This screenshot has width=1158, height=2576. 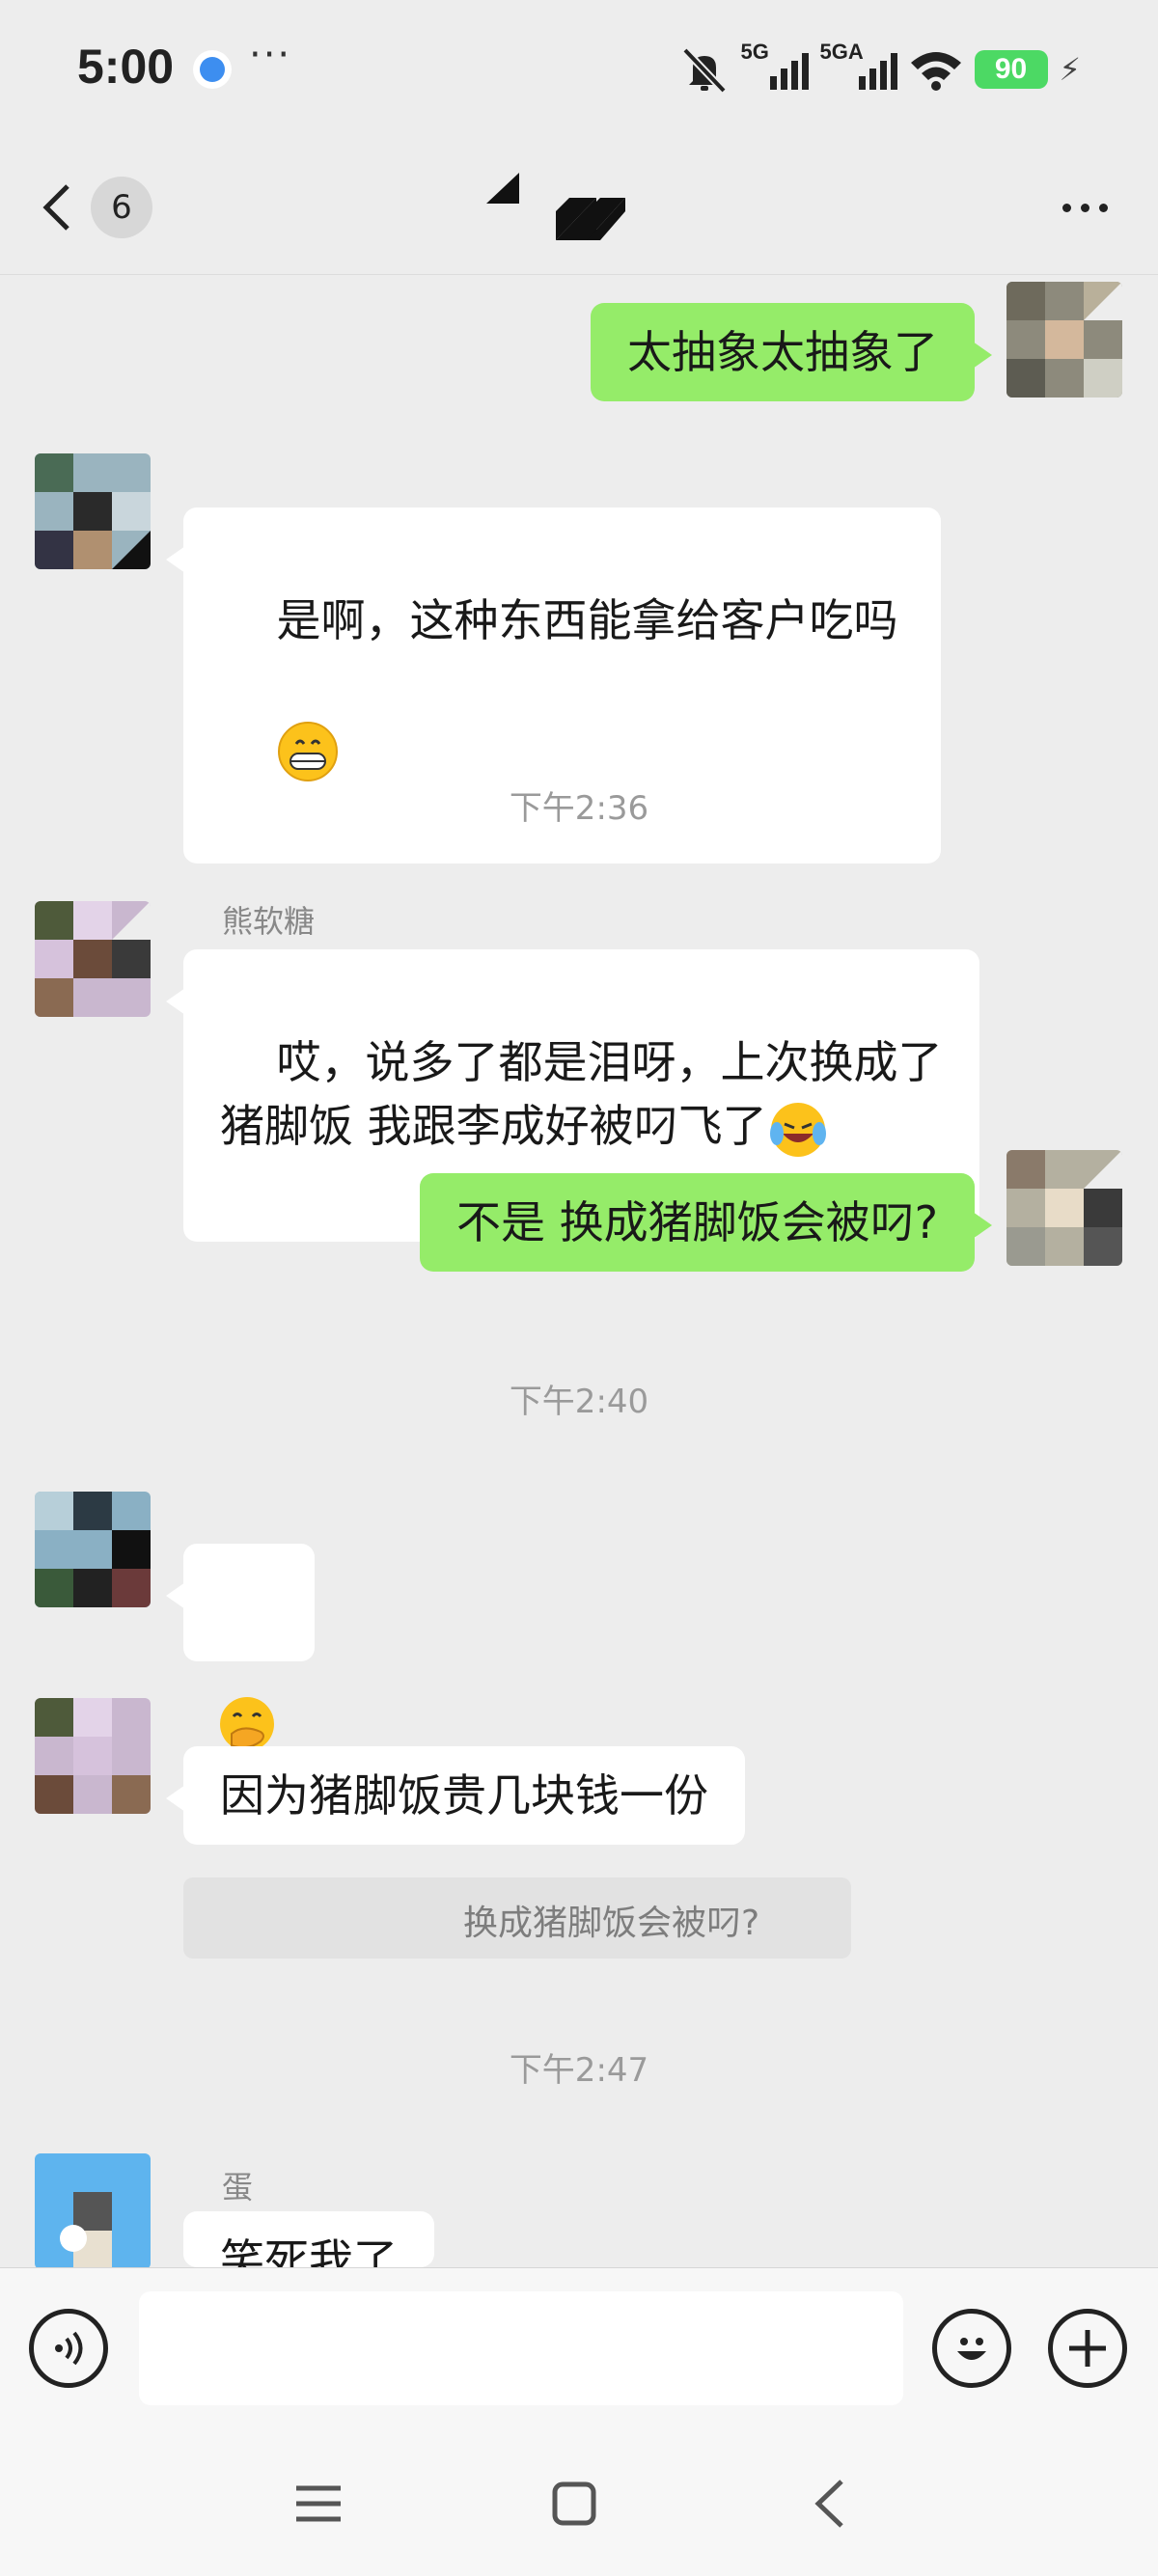 What do you see at coordinates (212, 69) in the screenshot?
I see `browser-notification-icon` at bounding box center [212, 69].